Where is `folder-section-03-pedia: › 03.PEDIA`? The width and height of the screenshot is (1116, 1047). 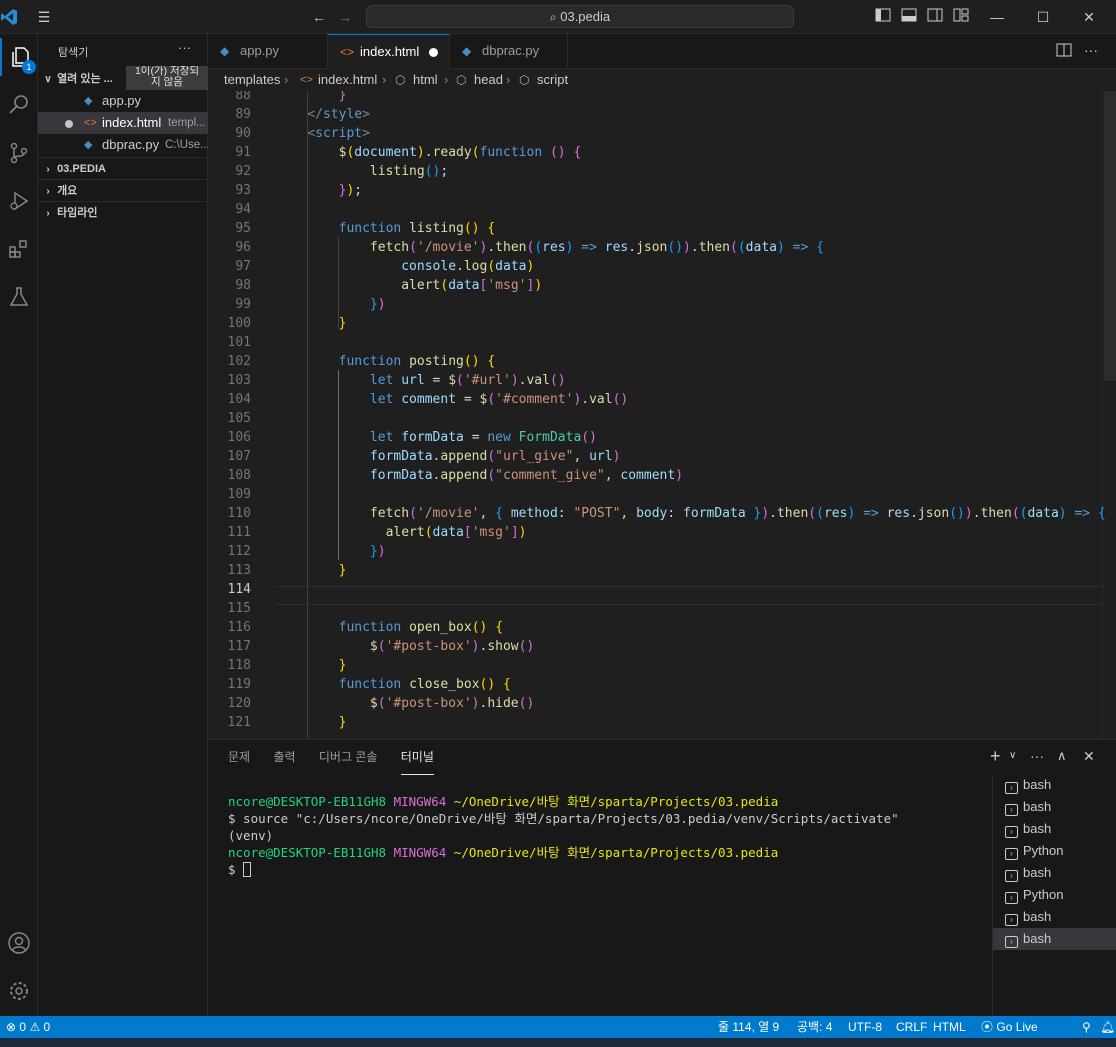 folder-section-03-pedia: › 03.PEDIA is located at coordinates (123, 168).